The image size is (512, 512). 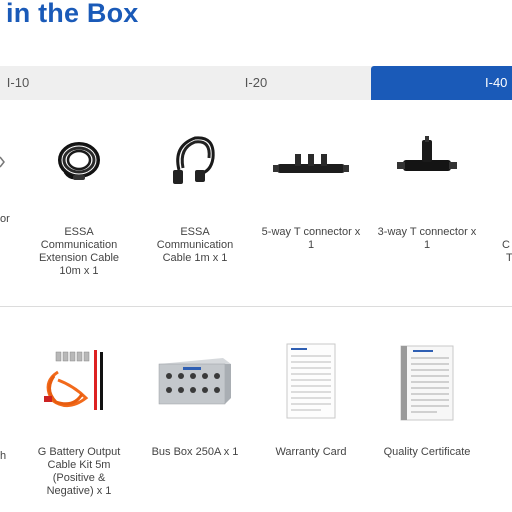 What do you see at coordinates (311, 232) in the screenshot?
I see `caption-line: 5-way T connector x` at bounding box center [311, 232].